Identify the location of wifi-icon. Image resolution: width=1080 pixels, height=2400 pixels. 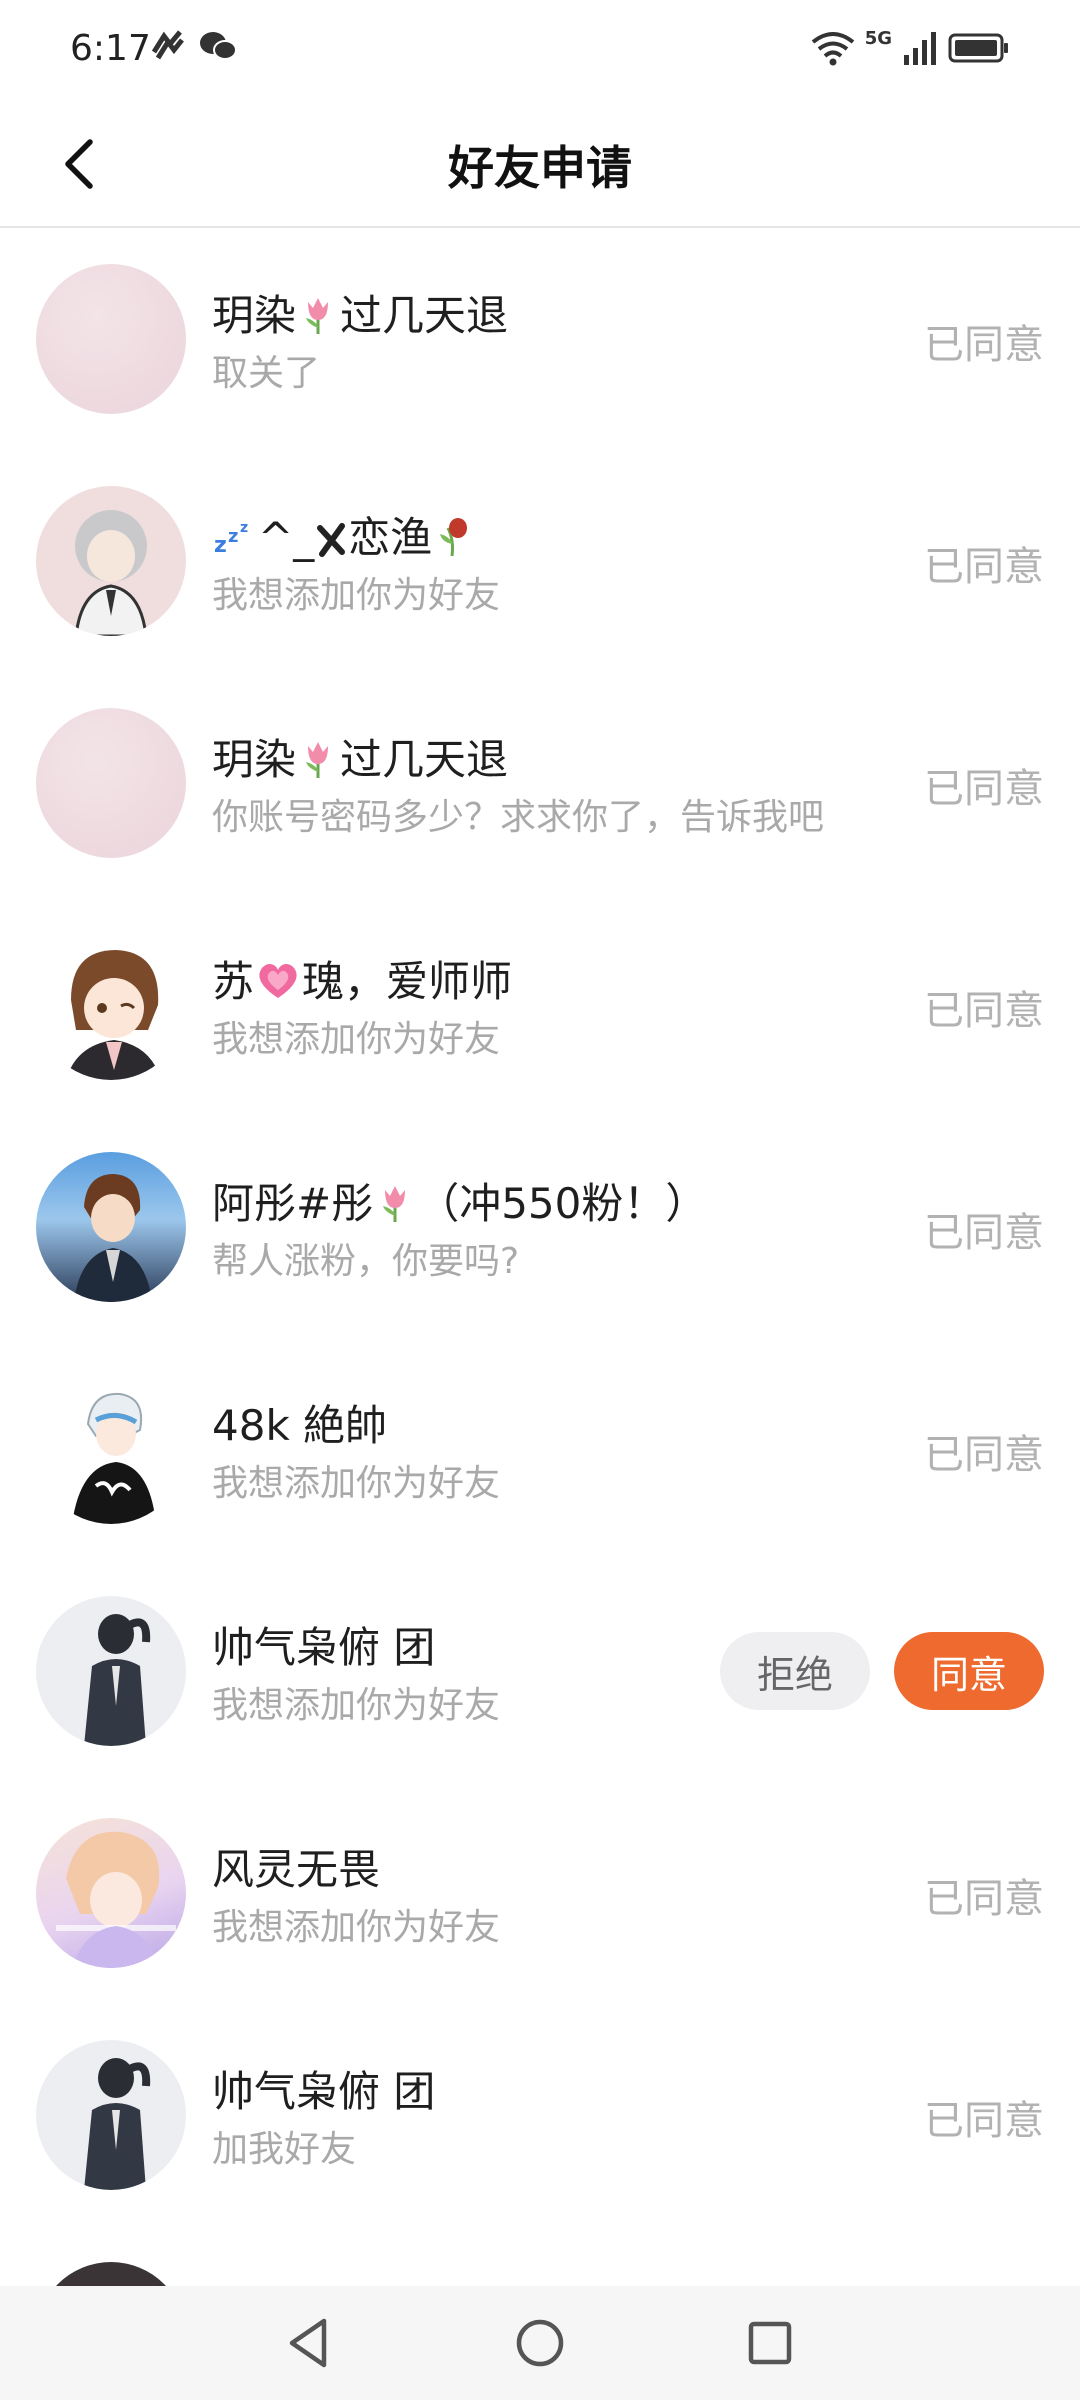
(832, 48).